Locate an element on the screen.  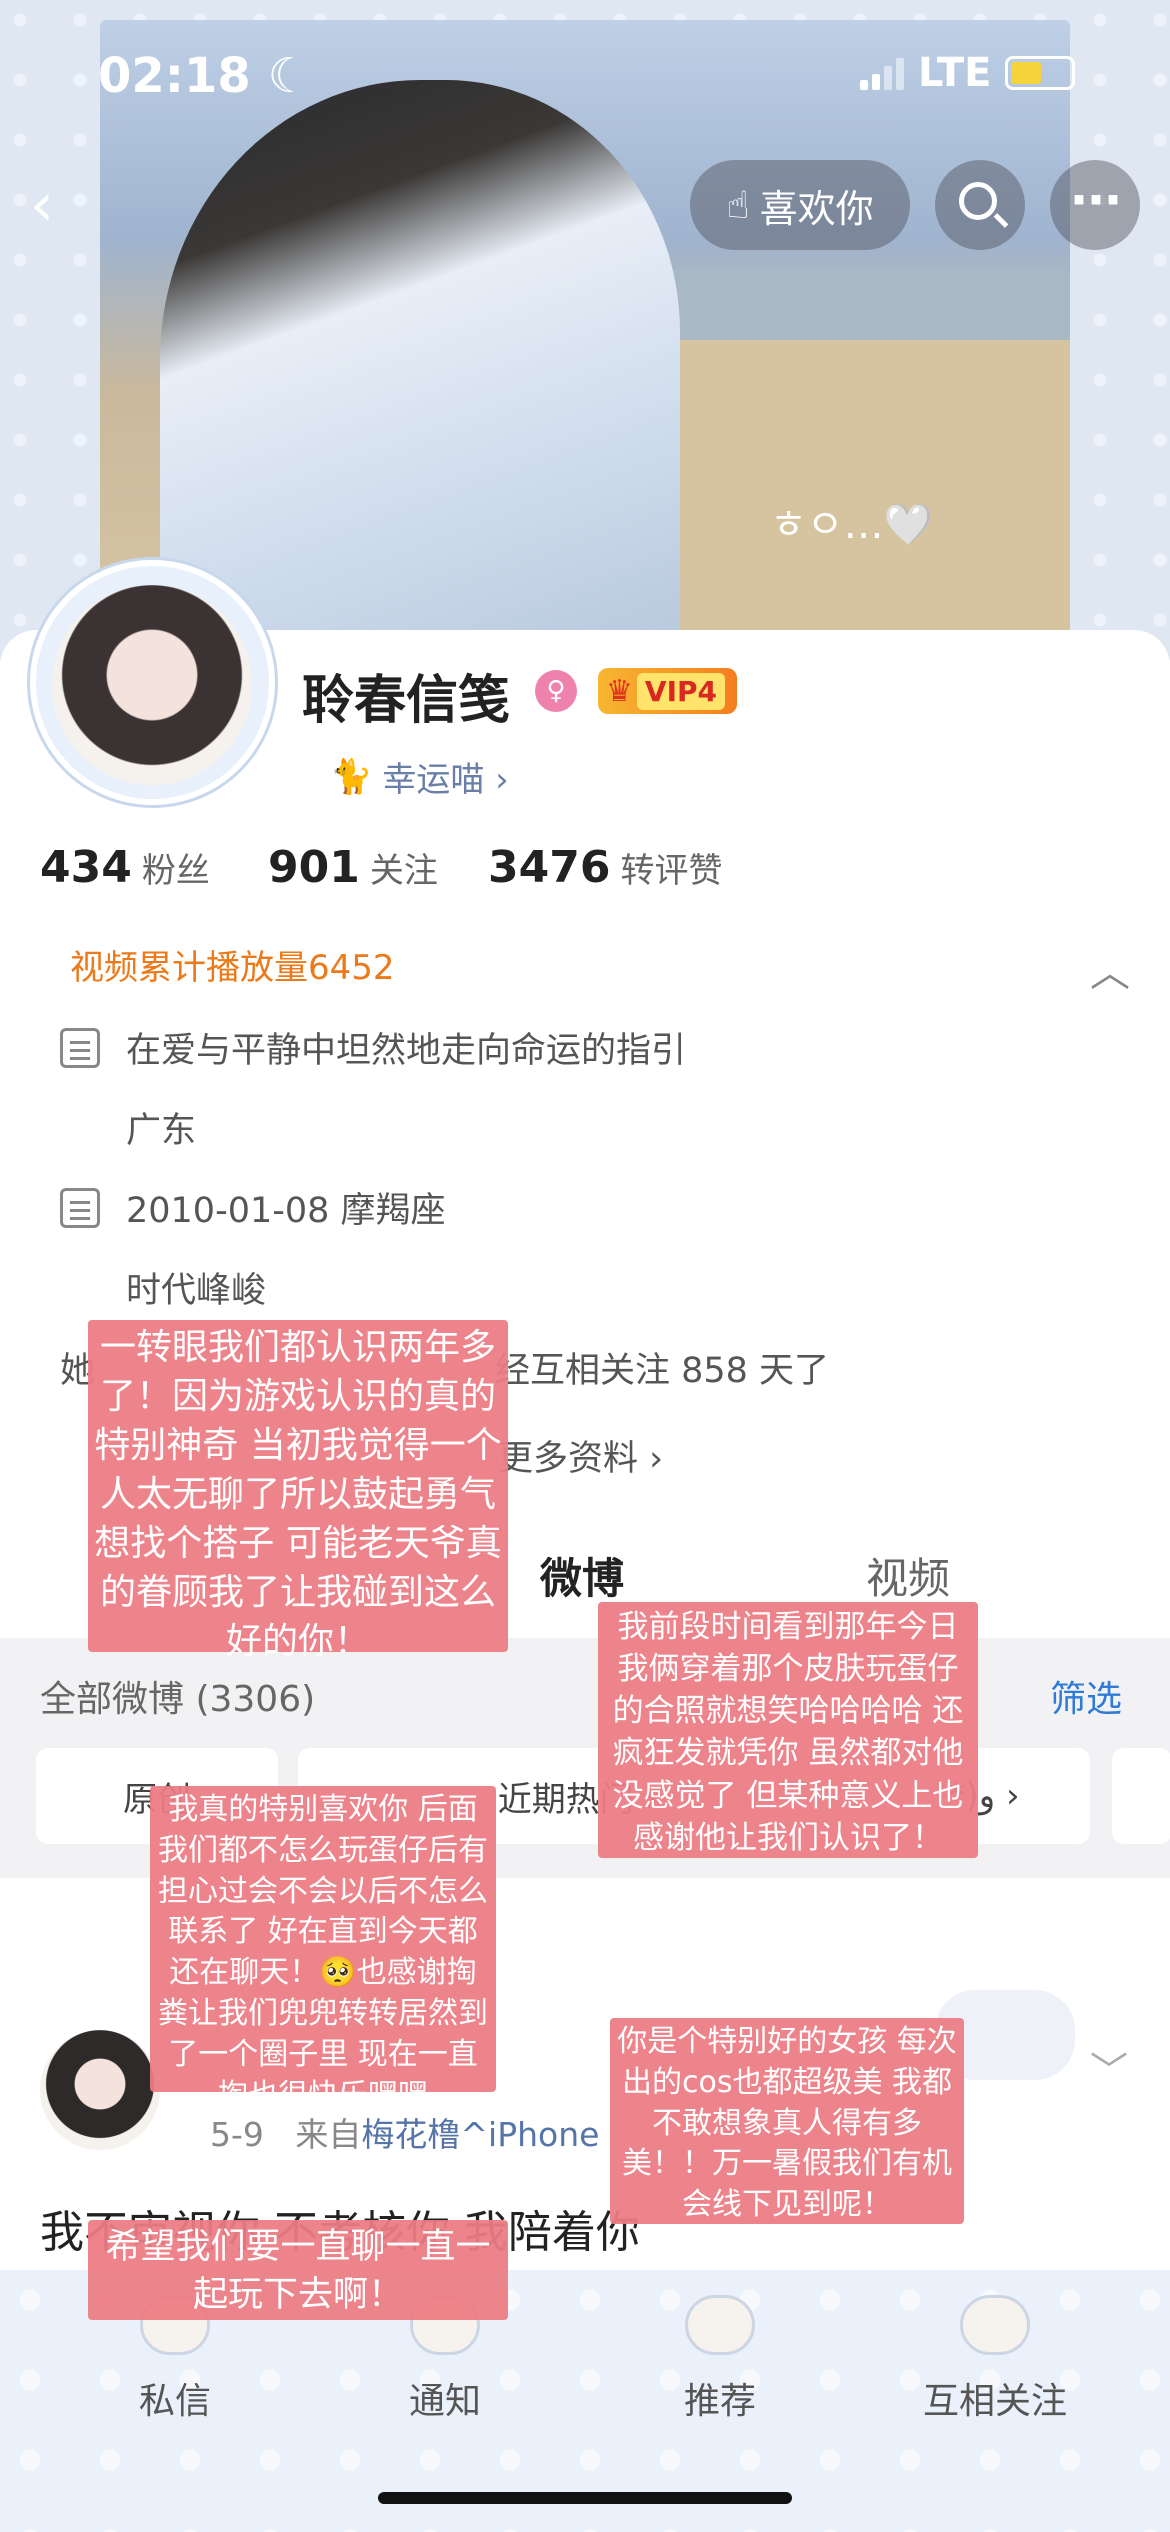
note-overlay: 希望我们要一直聊一直一起玩下去啊！ is located at coordinates (298, 2270).